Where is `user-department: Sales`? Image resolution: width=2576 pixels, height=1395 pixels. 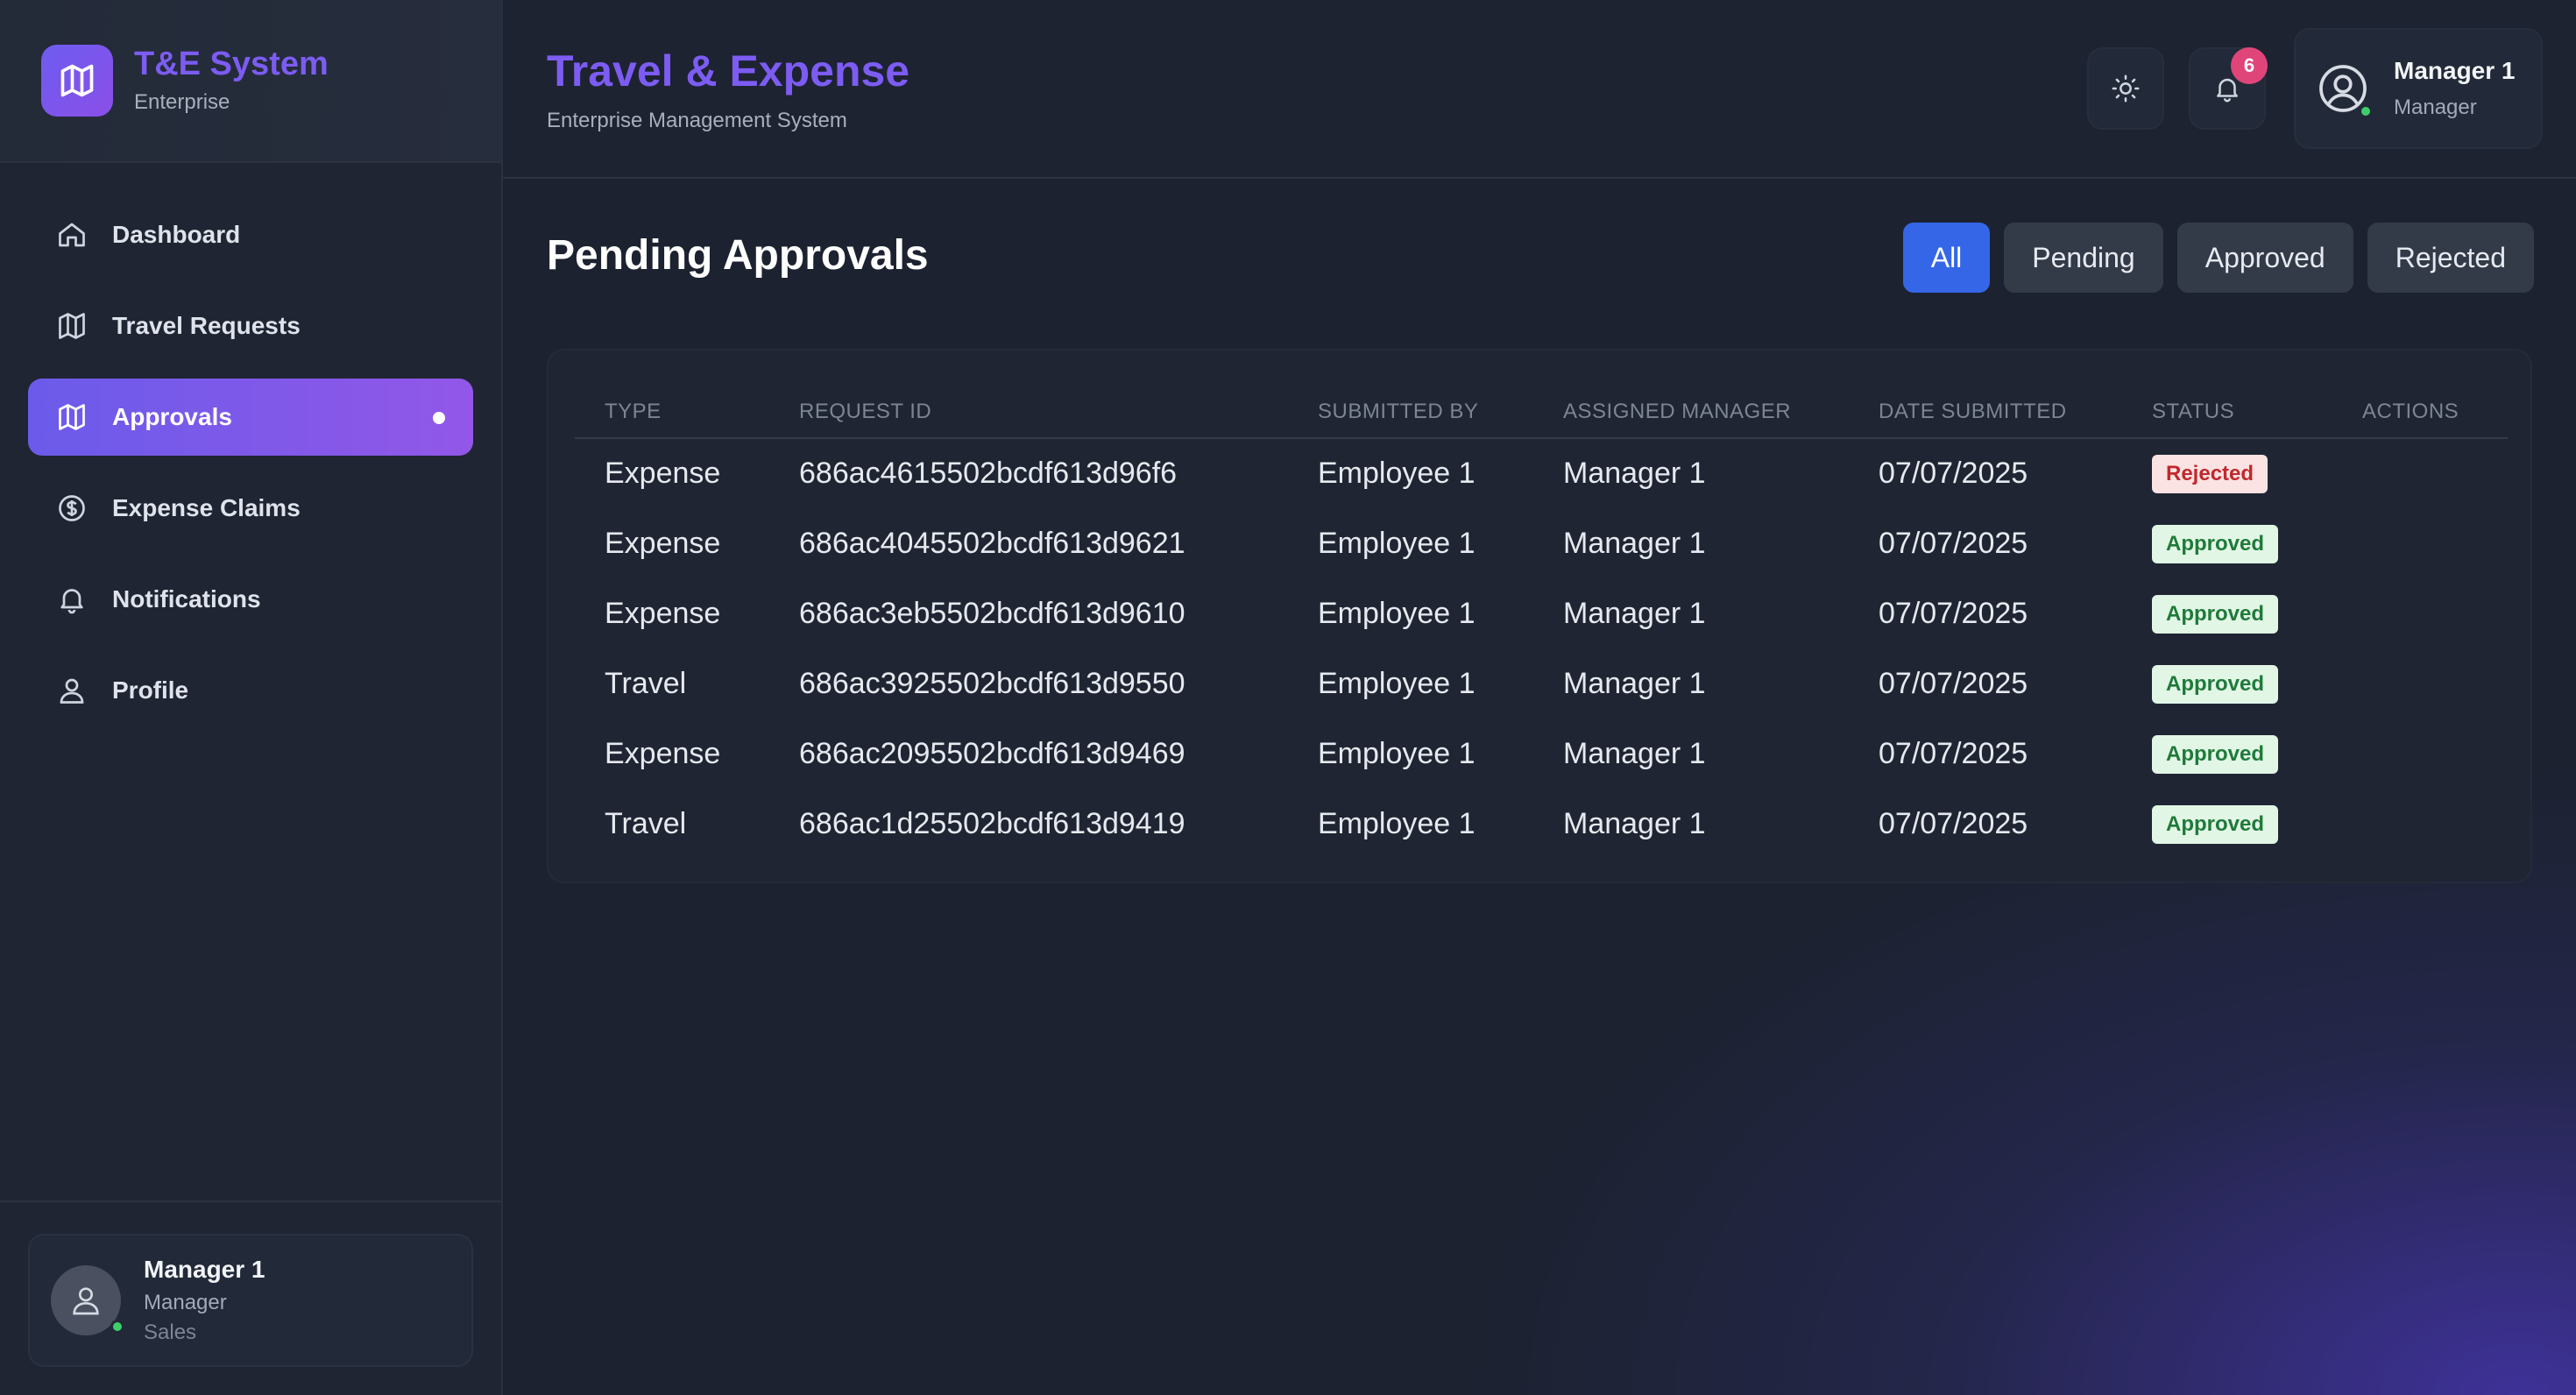 user-department: Sales is located at coordinates (170, 1332).